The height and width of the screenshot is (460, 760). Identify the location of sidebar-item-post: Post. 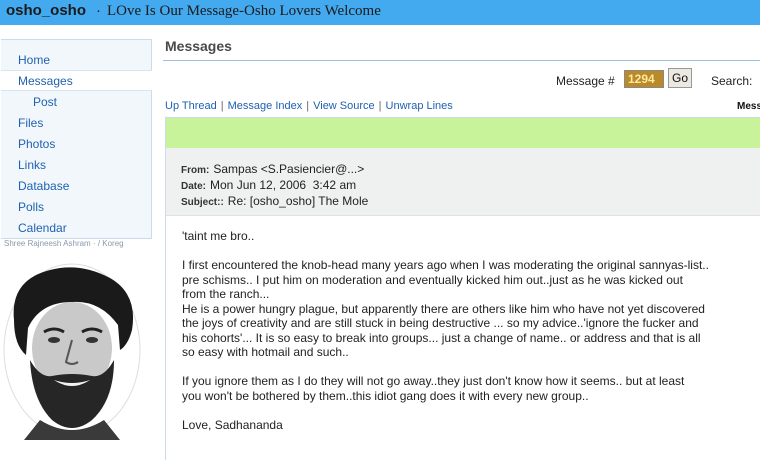
(45, 102).